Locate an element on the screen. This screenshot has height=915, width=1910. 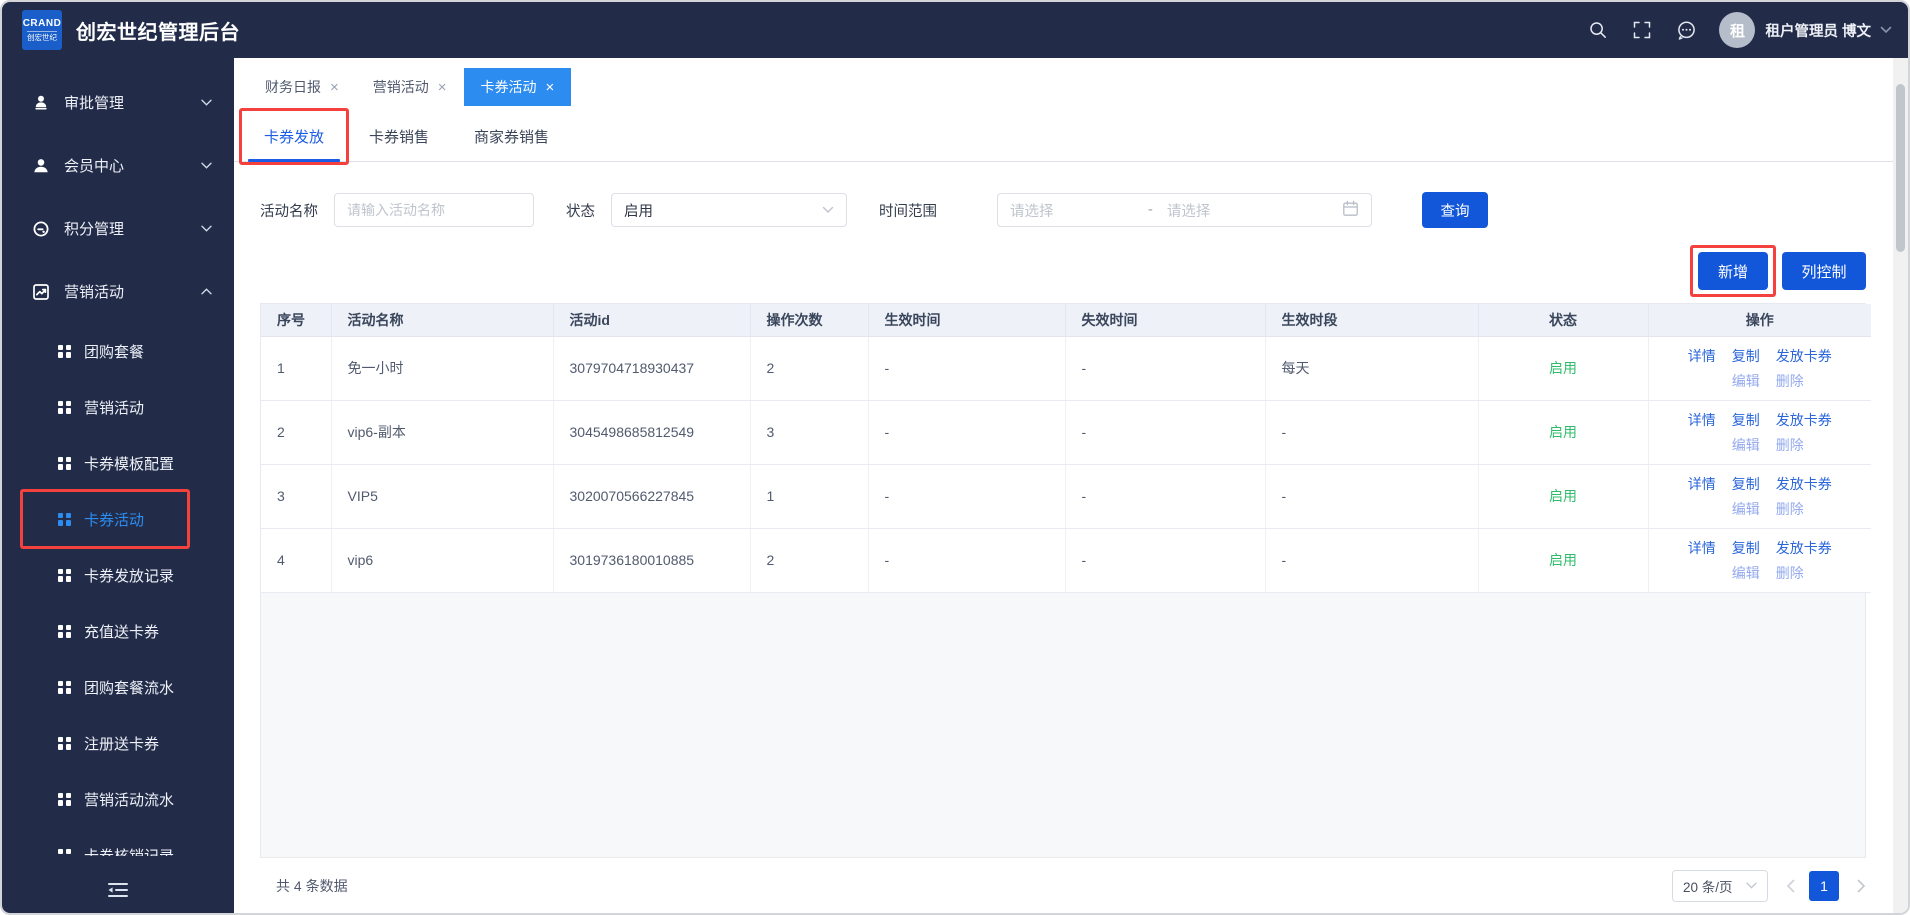
sidebar-item-label: 营销活动 is located at coordinates (94, 292).